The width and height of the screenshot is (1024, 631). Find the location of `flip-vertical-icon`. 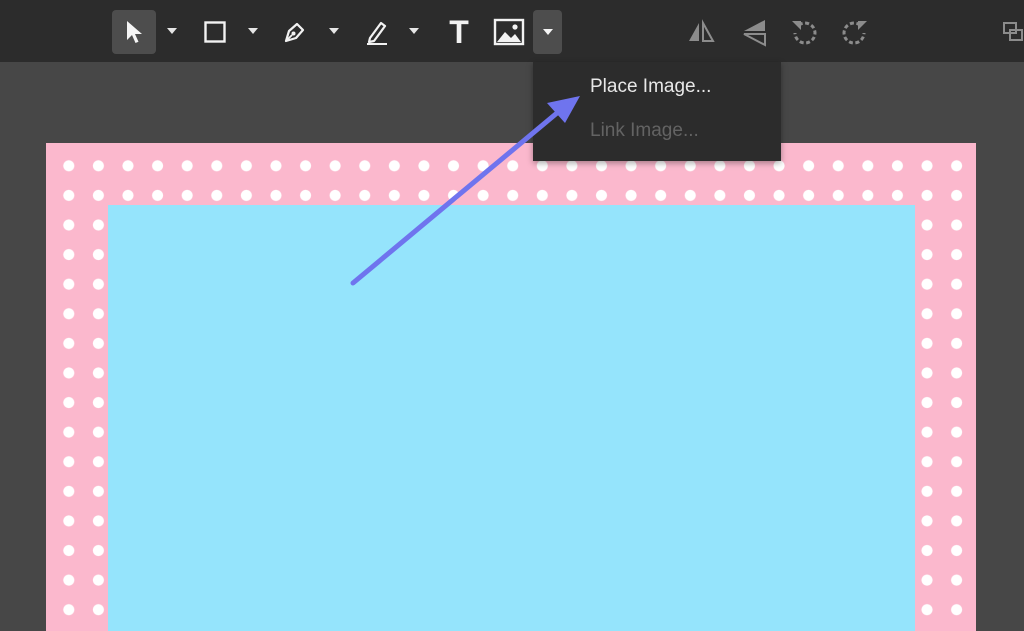

flip-vertical-icon is located at coordinates (754, 33).